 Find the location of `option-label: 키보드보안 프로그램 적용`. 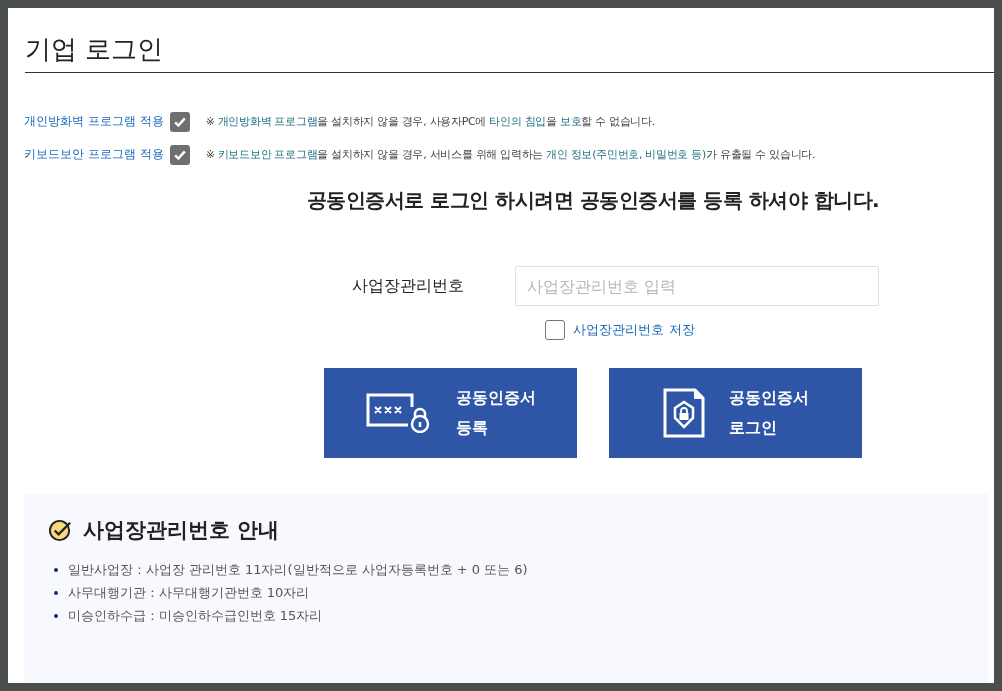

option-label: 키보드보안 프로그램 적용 is located at coordinates (94, 154).